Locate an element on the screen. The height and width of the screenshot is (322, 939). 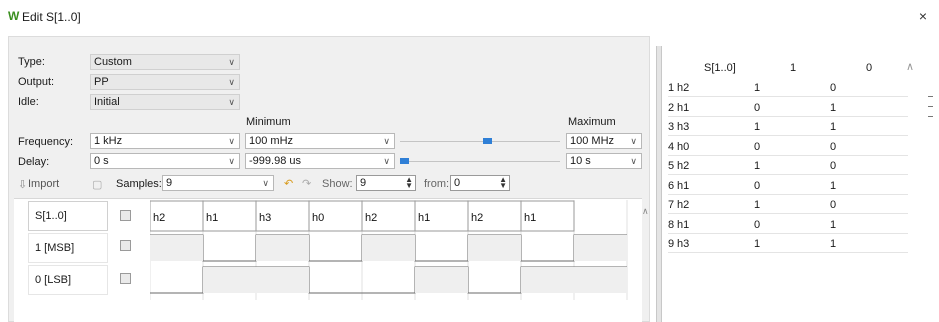
table-row: 5 h2 1 0 is located at coordinates (788, 165).